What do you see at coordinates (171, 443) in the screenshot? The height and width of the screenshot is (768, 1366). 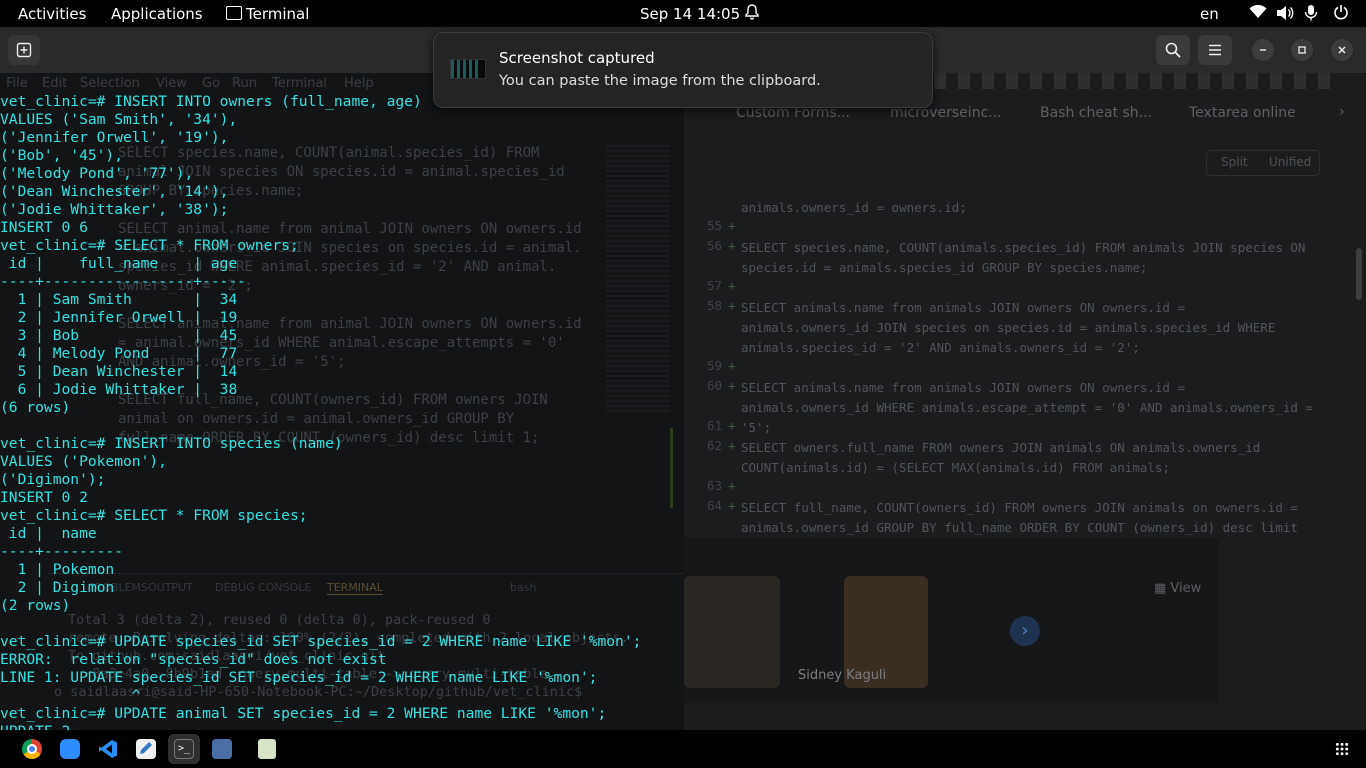 I see `terminal-line: vet_clinic=# INSERT INTO species (name)` at bounding box center [171, 443].